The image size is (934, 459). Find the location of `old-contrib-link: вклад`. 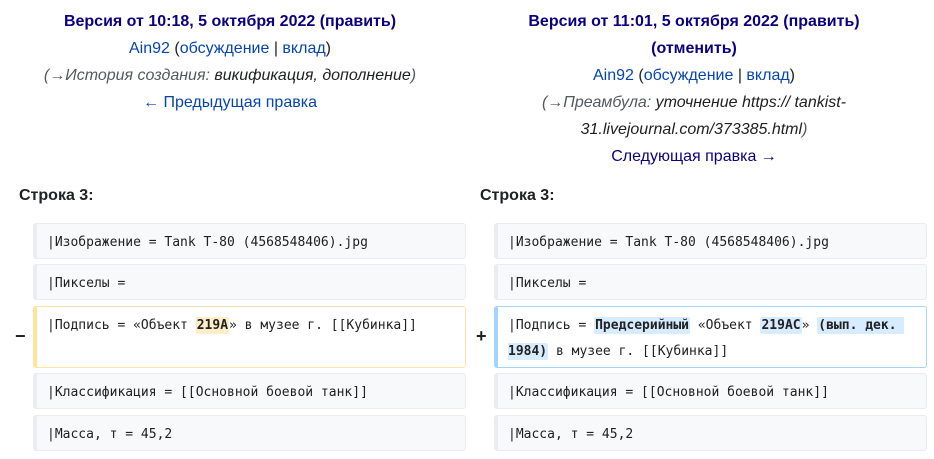

old-contrib-link: вклад is located at coordinates (303, 48).